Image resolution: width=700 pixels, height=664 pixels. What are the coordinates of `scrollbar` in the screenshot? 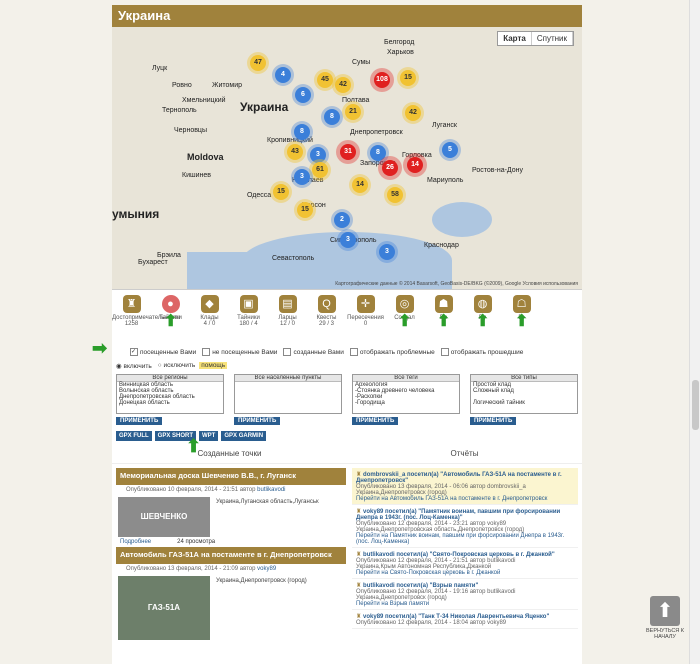 It's located at (694, 332).